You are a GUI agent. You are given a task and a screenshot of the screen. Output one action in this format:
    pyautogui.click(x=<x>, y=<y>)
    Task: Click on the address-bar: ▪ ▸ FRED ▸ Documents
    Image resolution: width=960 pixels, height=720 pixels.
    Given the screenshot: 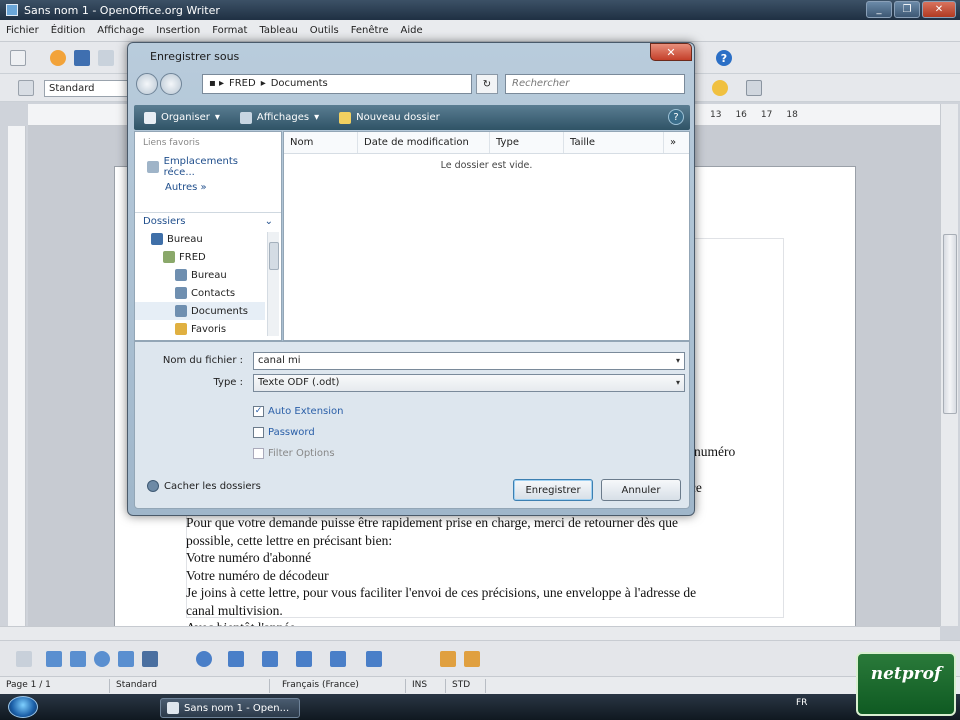 What is the action you would take?
    pyautogui.click(x=337, y=84)
    